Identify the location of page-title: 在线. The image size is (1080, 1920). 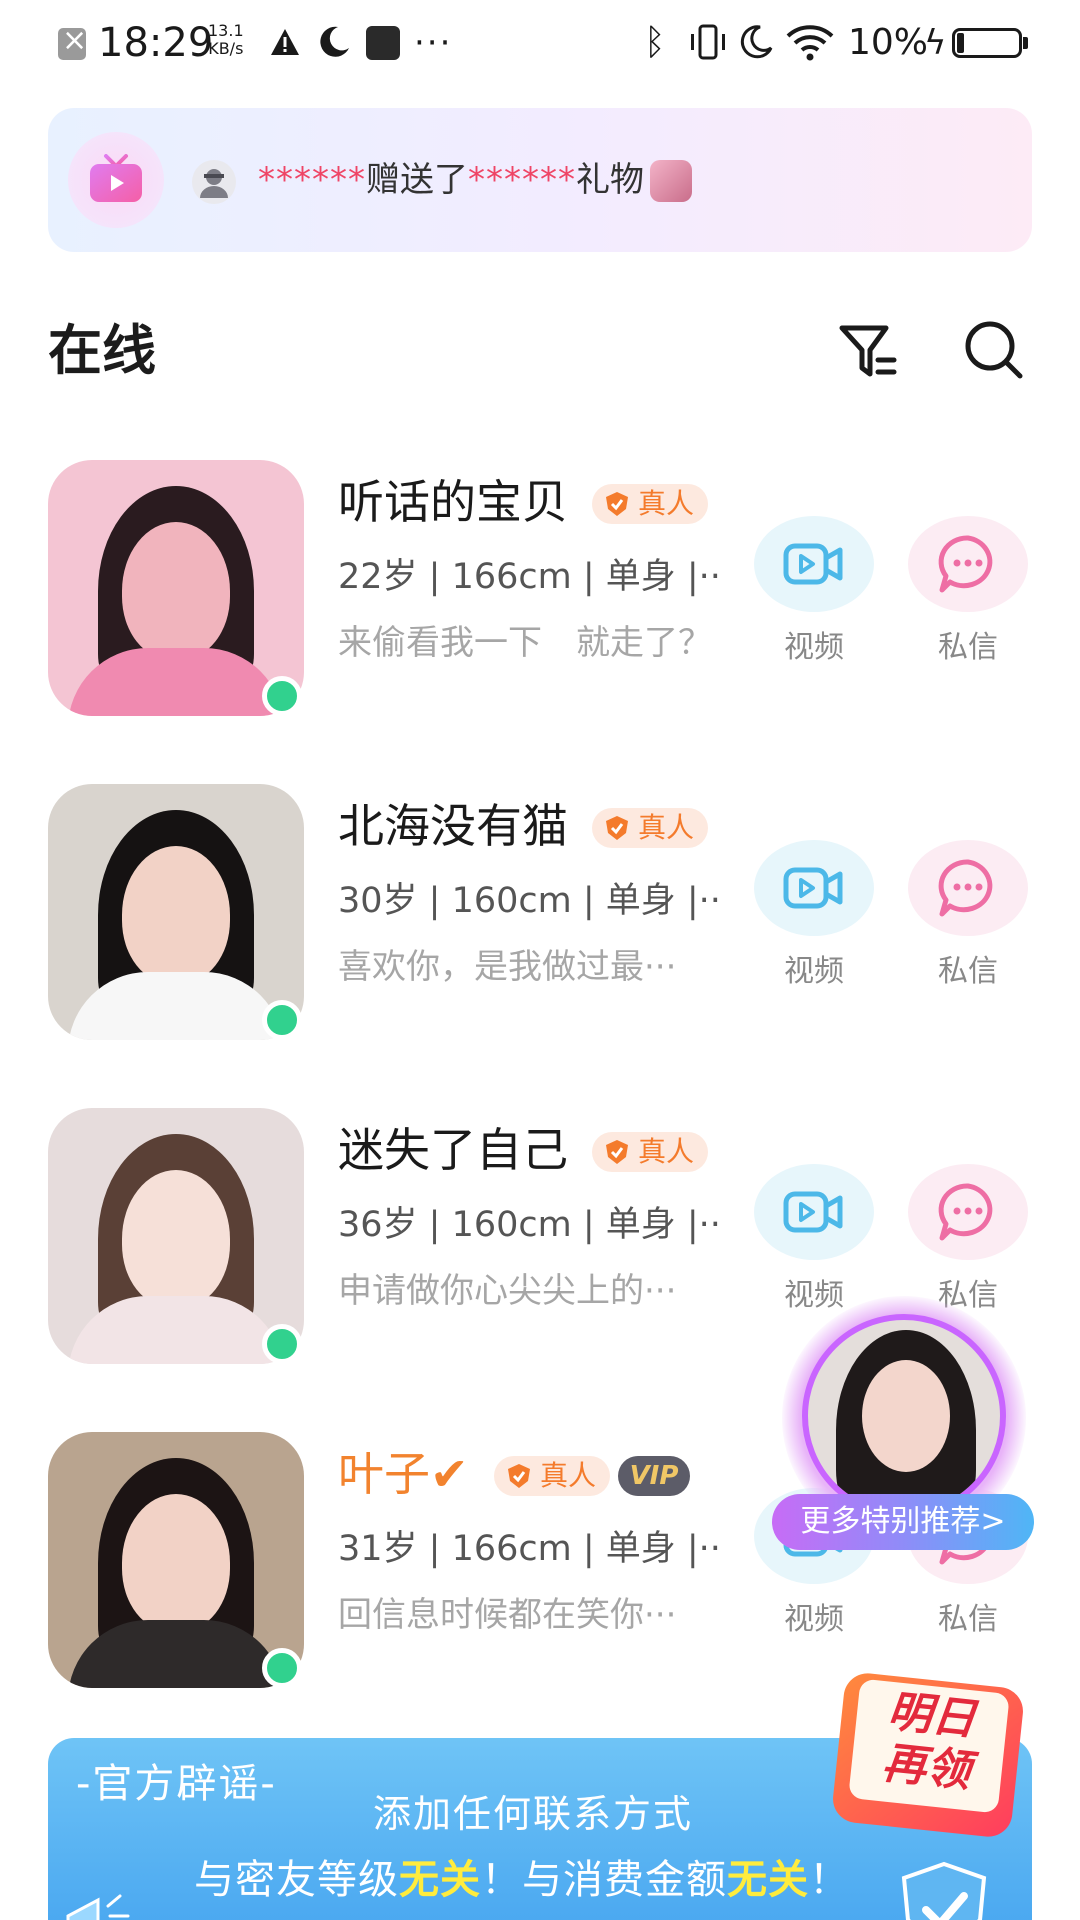
(102, 350).